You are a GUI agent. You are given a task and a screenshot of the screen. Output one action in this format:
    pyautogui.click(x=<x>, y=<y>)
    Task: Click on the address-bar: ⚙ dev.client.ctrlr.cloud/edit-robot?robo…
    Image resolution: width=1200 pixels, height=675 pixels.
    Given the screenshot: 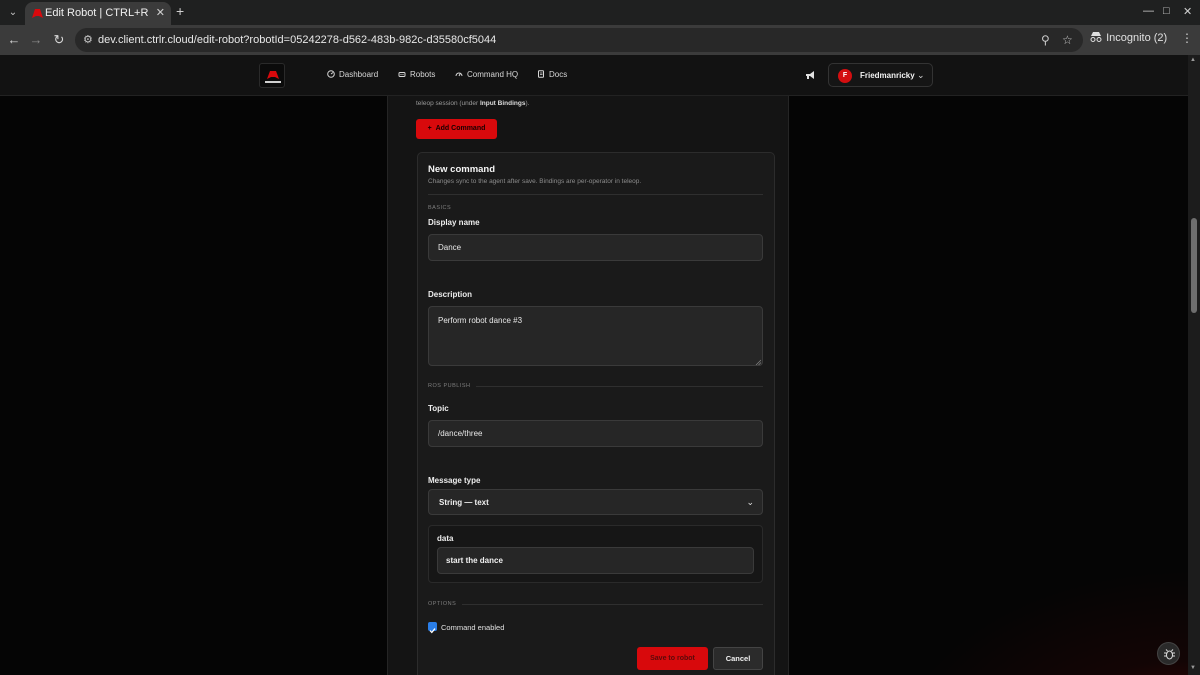 What is the action you would take?
    pyautogui.click(x=579, y=40)
    